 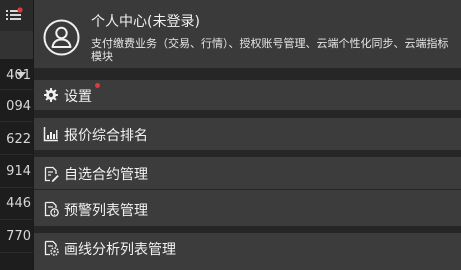 What do you see at coordinates (78, 97) in the screenshot?
I see `settings-label: 设置` at bounding box center [78, 97].